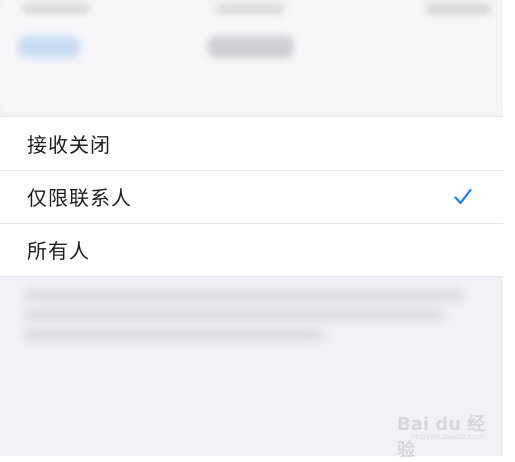  I want to click on status-carrier, so click(56, 9).